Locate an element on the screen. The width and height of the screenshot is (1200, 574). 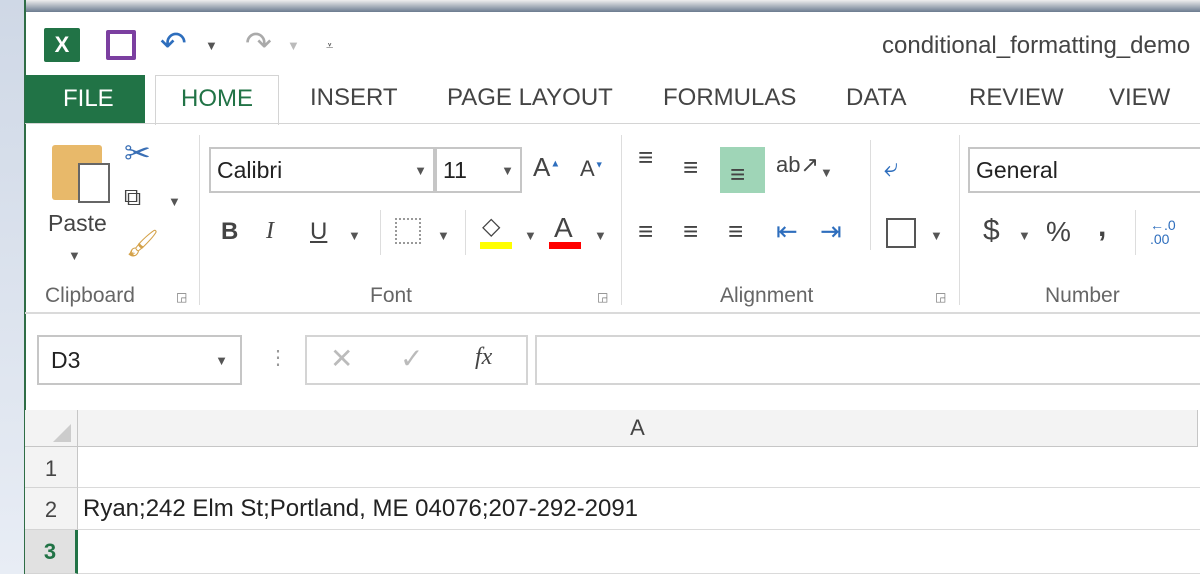
row-header-2: 2 is located at coordinates (51, 509).